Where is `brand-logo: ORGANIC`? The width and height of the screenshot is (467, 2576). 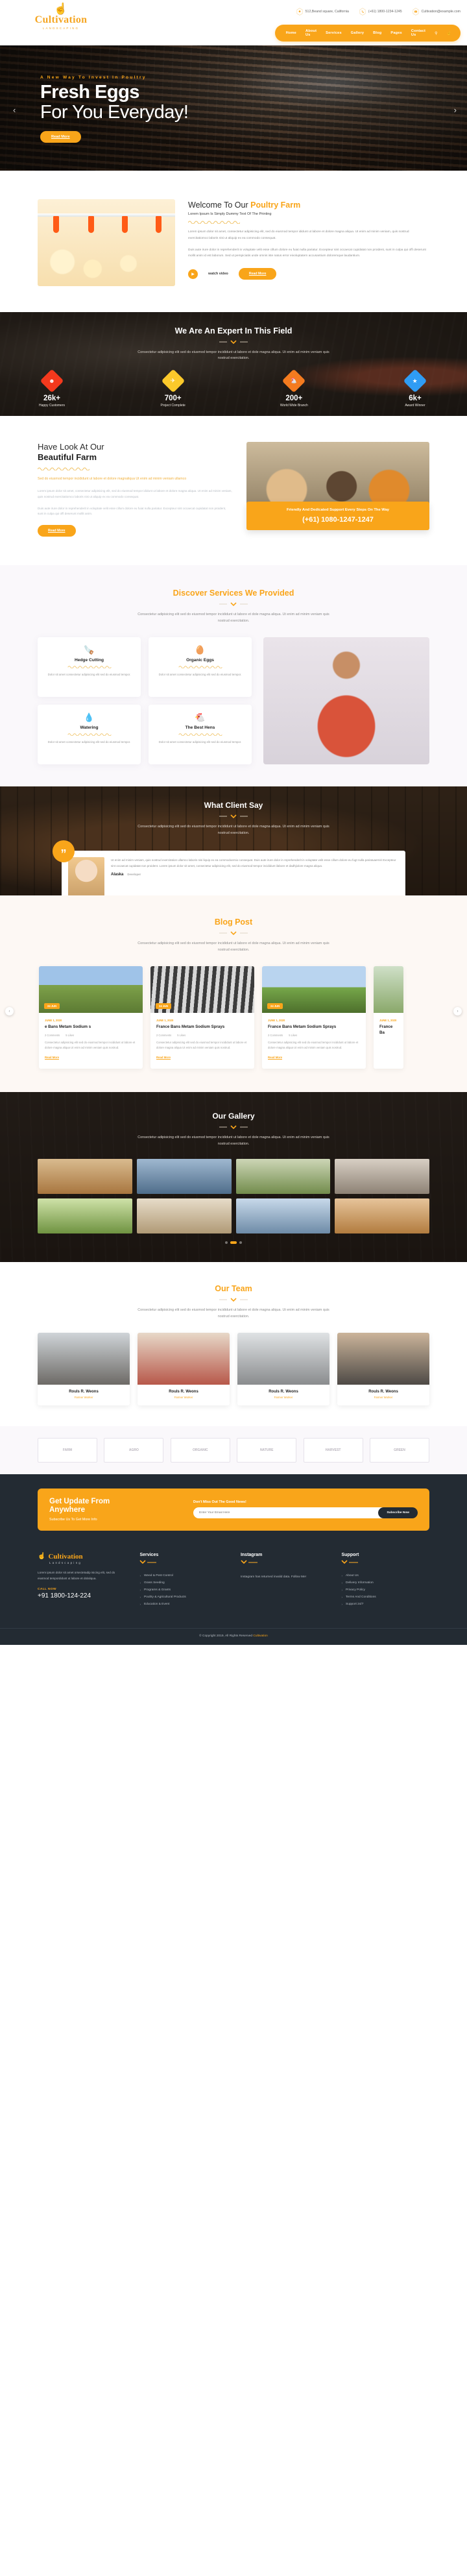 brand-logo: ORGANIC is located at coordinates (200, 1450).